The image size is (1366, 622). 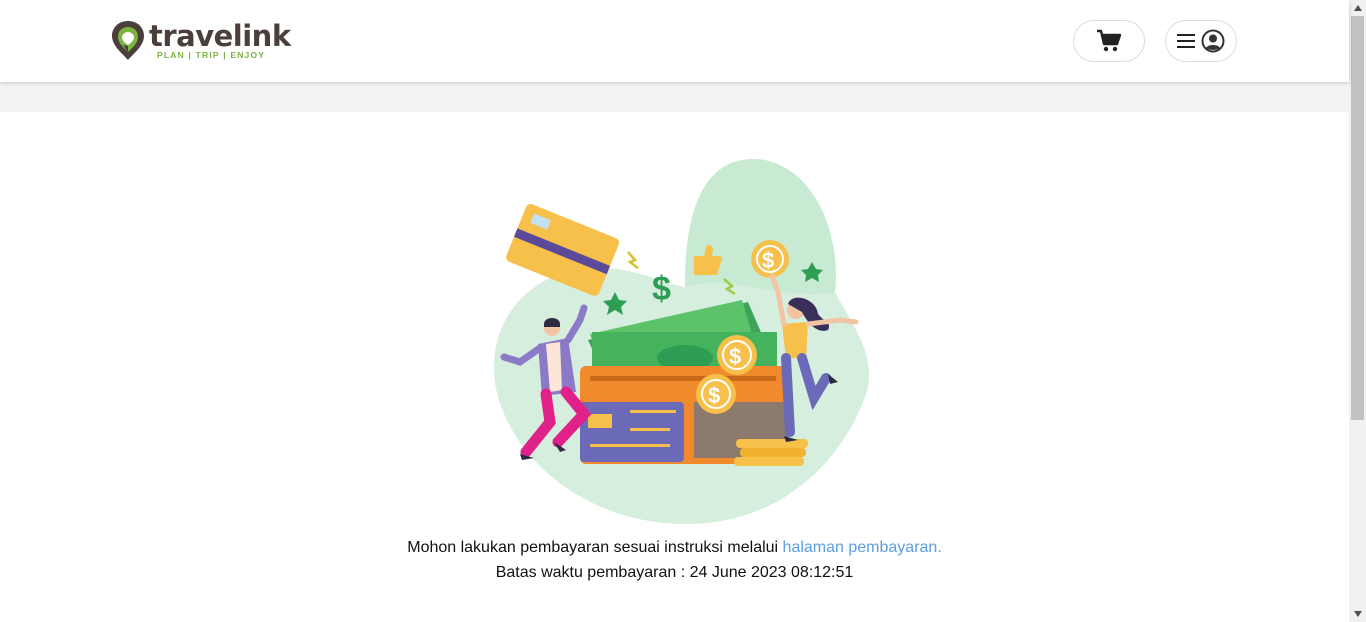 What do you see at coordinates (1186, 41) in the screenshot?
I see `hamburger-icon` at bounding box center [1186, 41].